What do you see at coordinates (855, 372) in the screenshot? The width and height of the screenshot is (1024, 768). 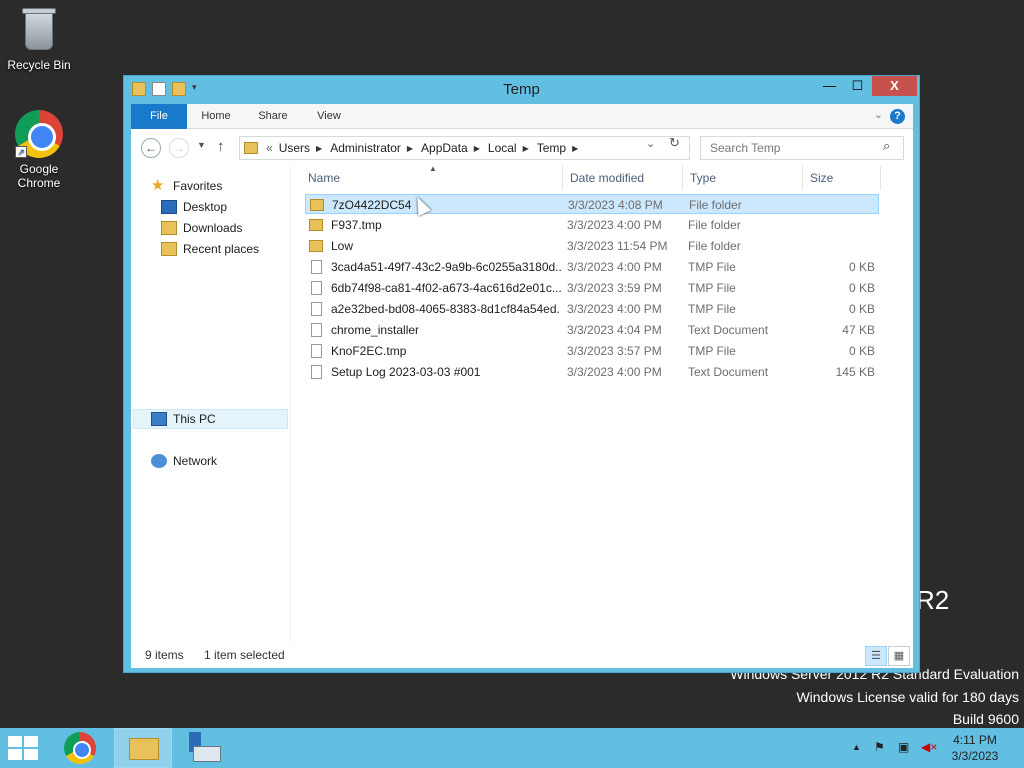 I see `file-size: 145 KB` at bounding box center [855, 372].